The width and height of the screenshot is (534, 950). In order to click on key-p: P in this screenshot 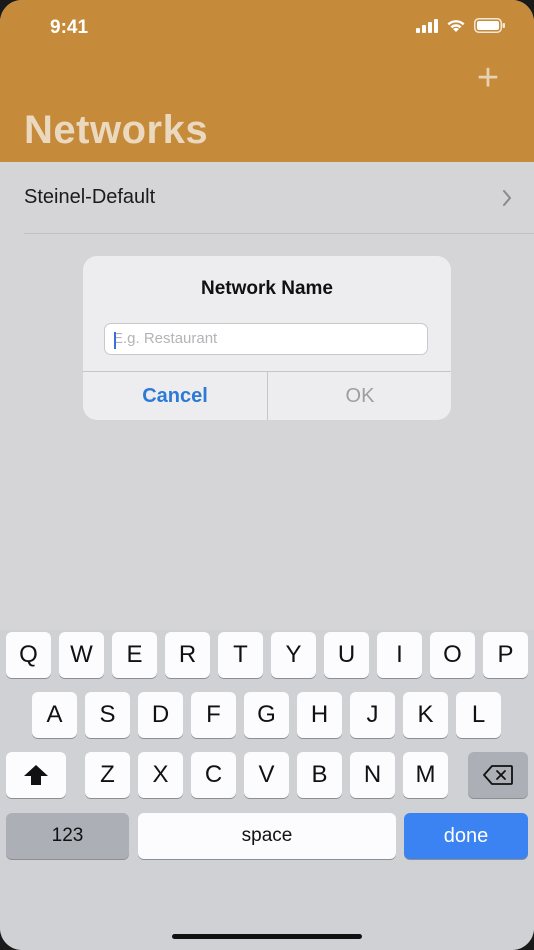, I will do `click(505, 655)`.